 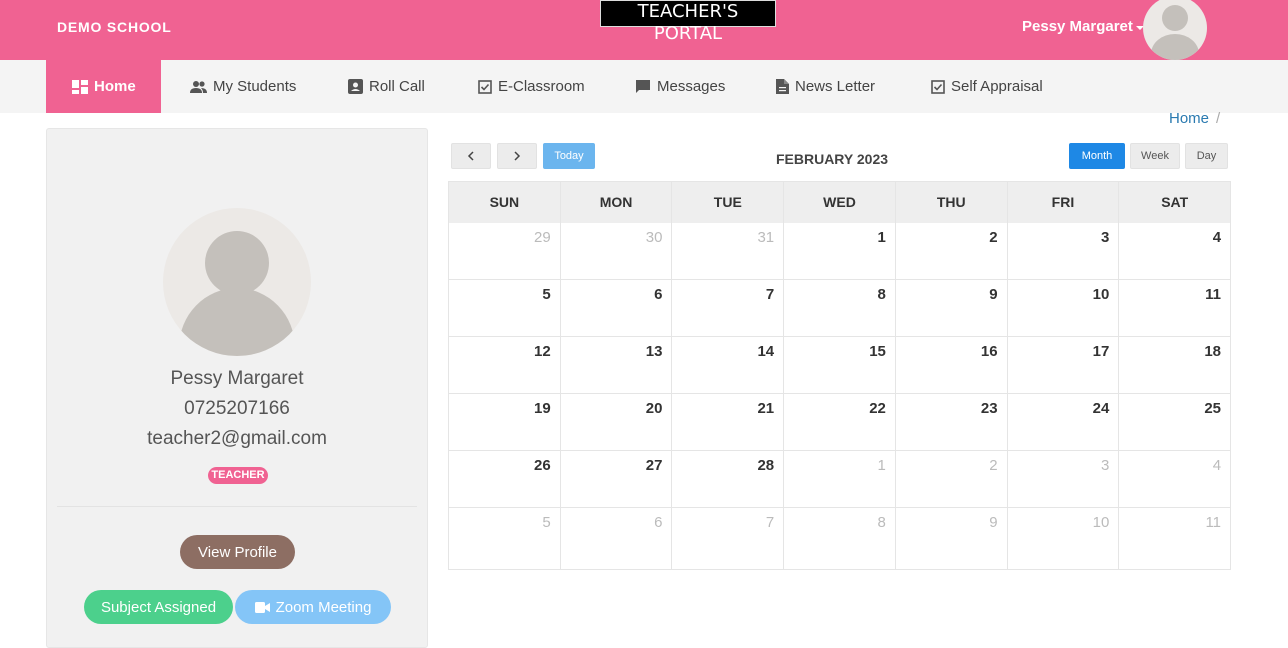 I want to click on calendar-weekday-header: SUN MON TUE WED THU FRI SAT, so click(x=840, y=202).